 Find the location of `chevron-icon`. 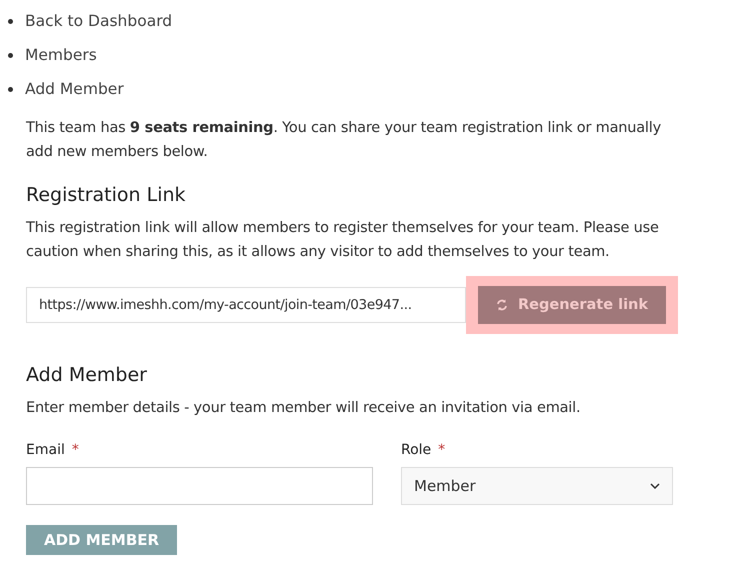

chevron-icon is located at coordinates (655, 486).